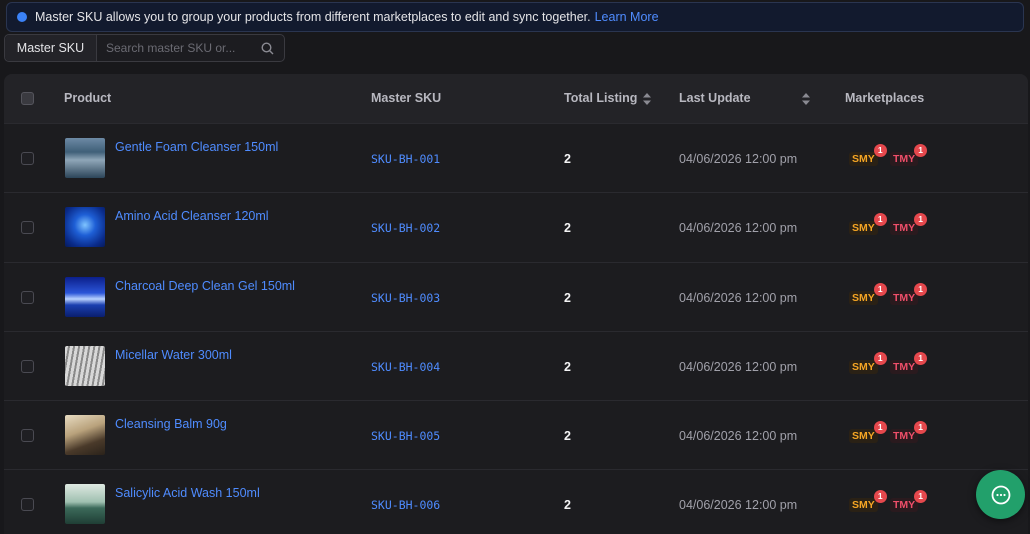 The image size is (1030, 534). Describe the element at coordinates (601, 98) in the screenshot. I see `column-total-listing-label: Total Listing` at that location.